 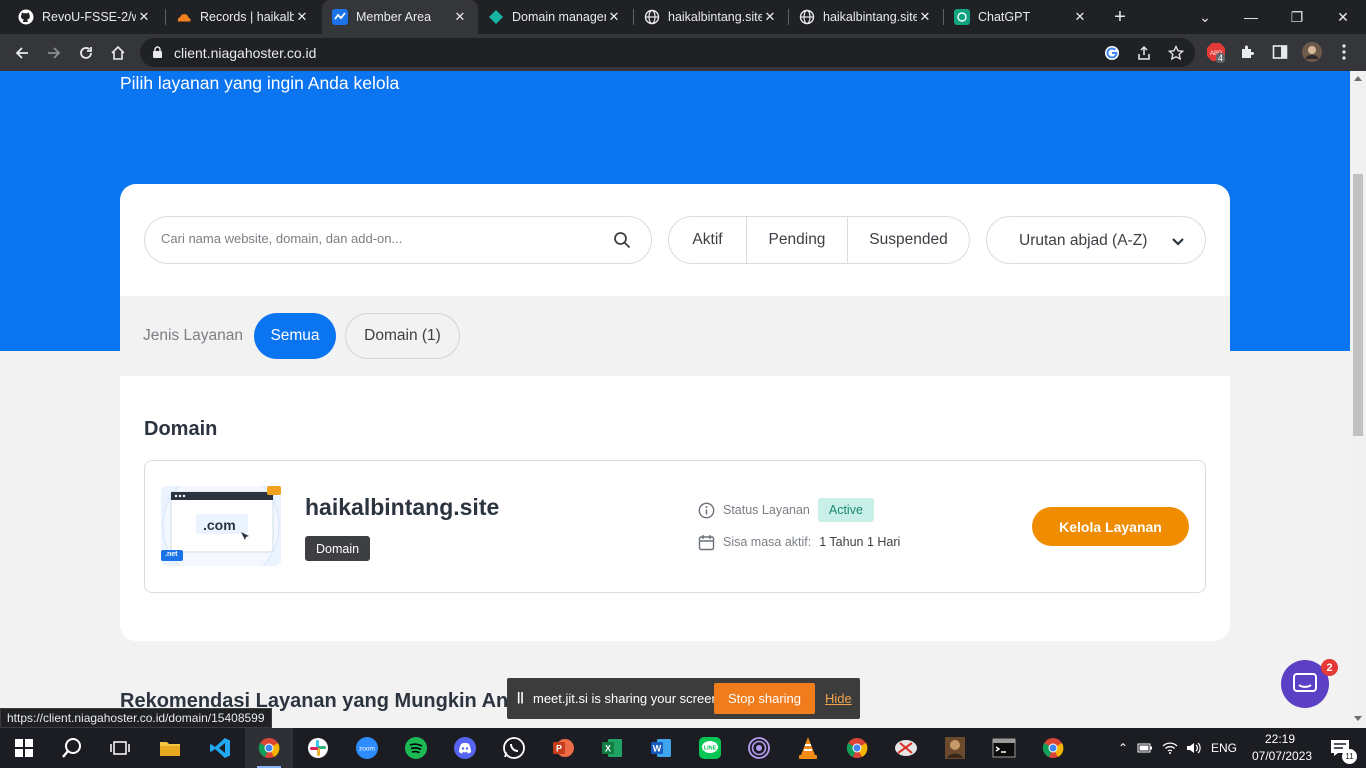 I want to click on tab-site-1: haikalbintang.site ✕, so click(x=711, y=17).